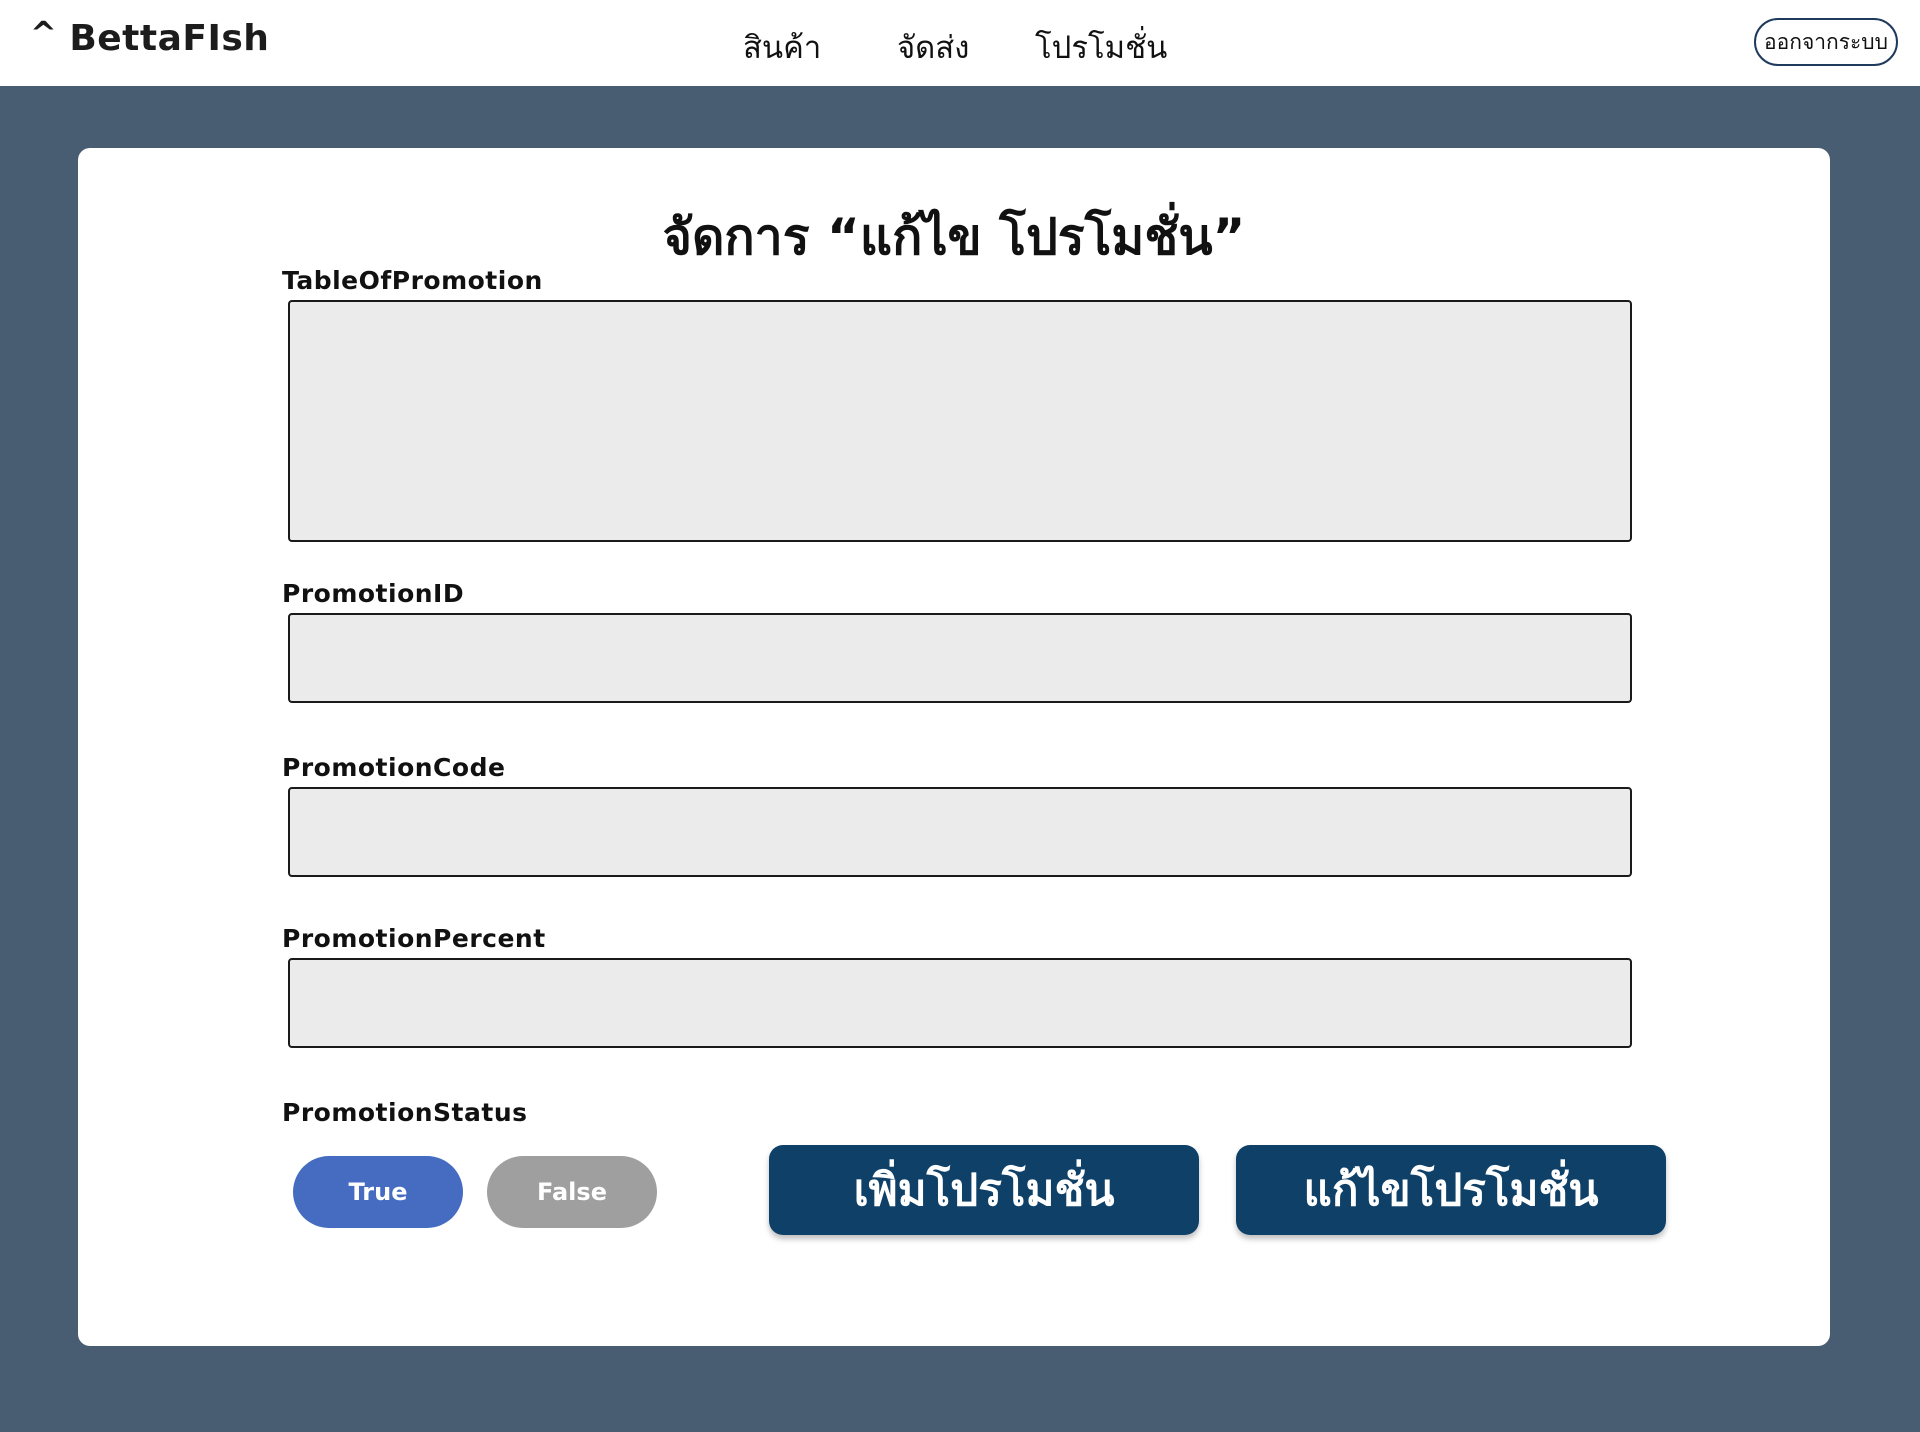  I want to click on status-true-toggle: True, so click(378, 1192).